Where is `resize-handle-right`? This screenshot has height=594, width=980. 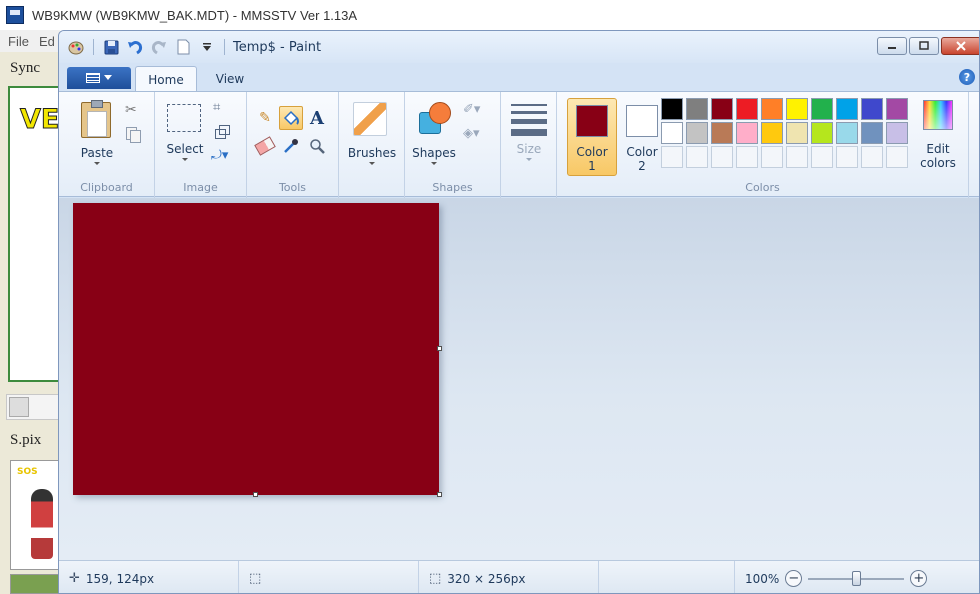
resize-handle-right is located at coordinates (439, 348).